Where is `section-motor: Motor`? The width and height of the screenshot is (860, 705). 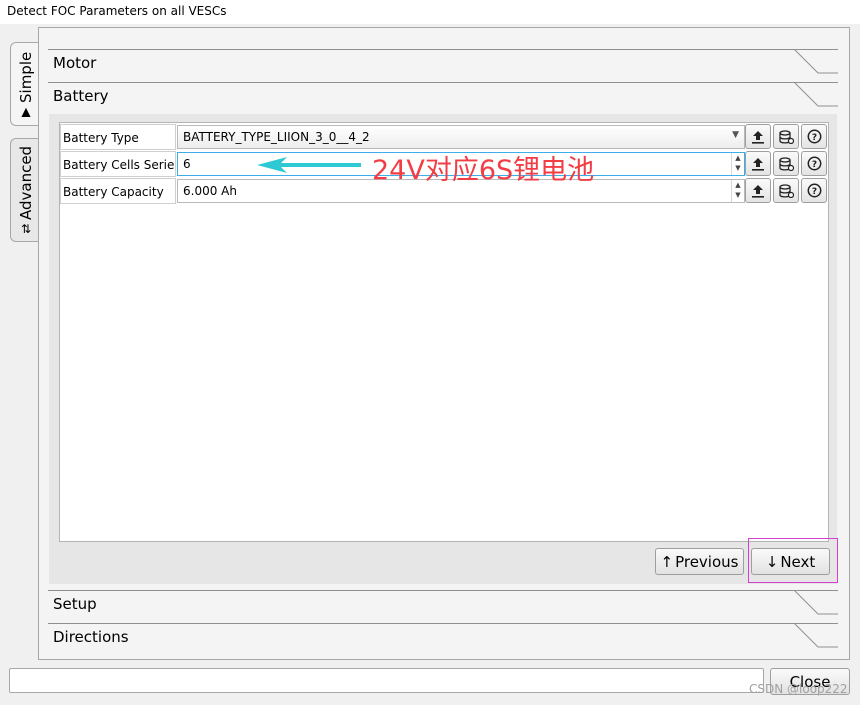
section-motor: Motor is located at coordinates (443, 65).